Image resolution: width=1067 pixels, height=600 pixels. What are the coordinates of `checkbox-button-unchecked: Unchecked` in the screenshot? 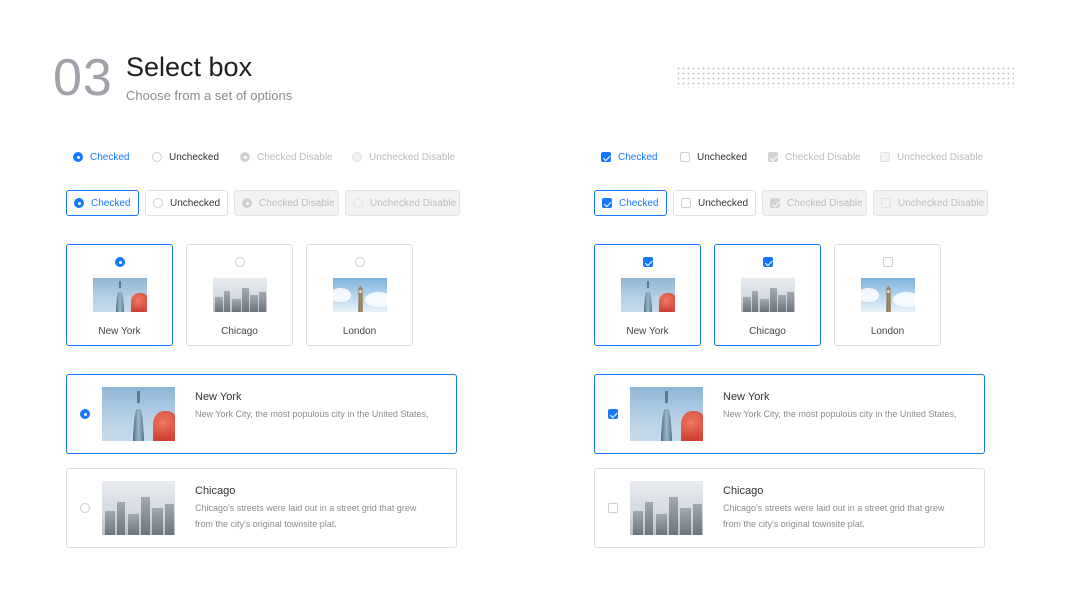 It's located at (714, 203).